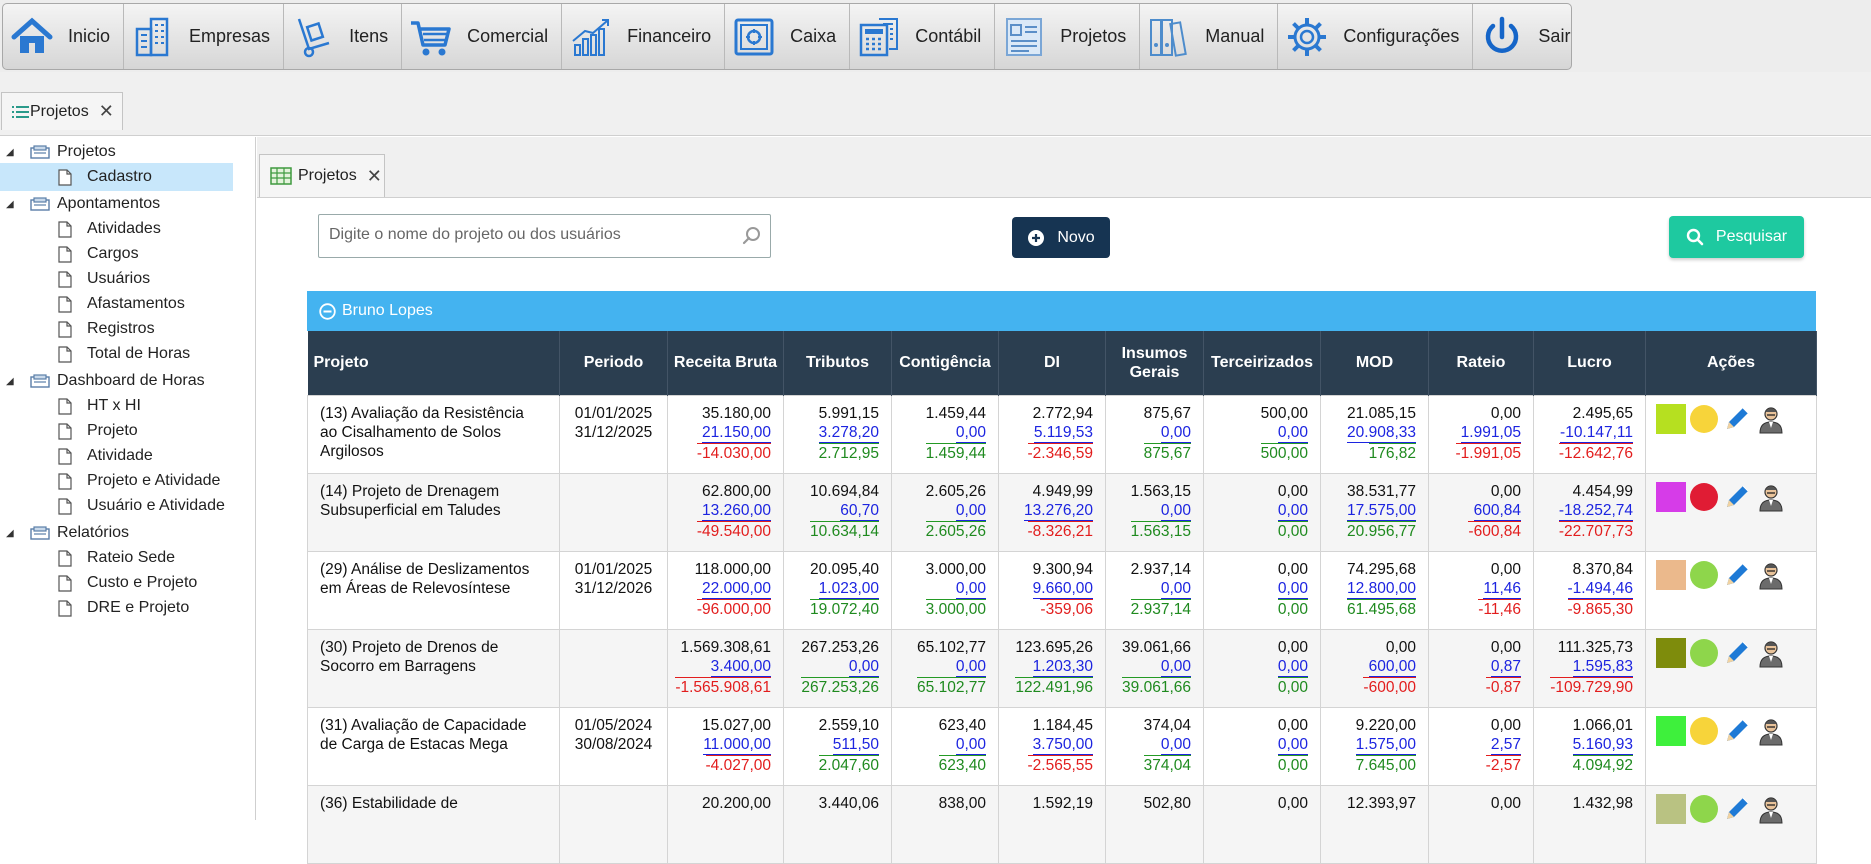  What do you see at coordinates (725, 746) in the screenshot?
I see `cell-receita: 15.027,00 11.000,00 -4.027,00` at bounding box center [725, 746].